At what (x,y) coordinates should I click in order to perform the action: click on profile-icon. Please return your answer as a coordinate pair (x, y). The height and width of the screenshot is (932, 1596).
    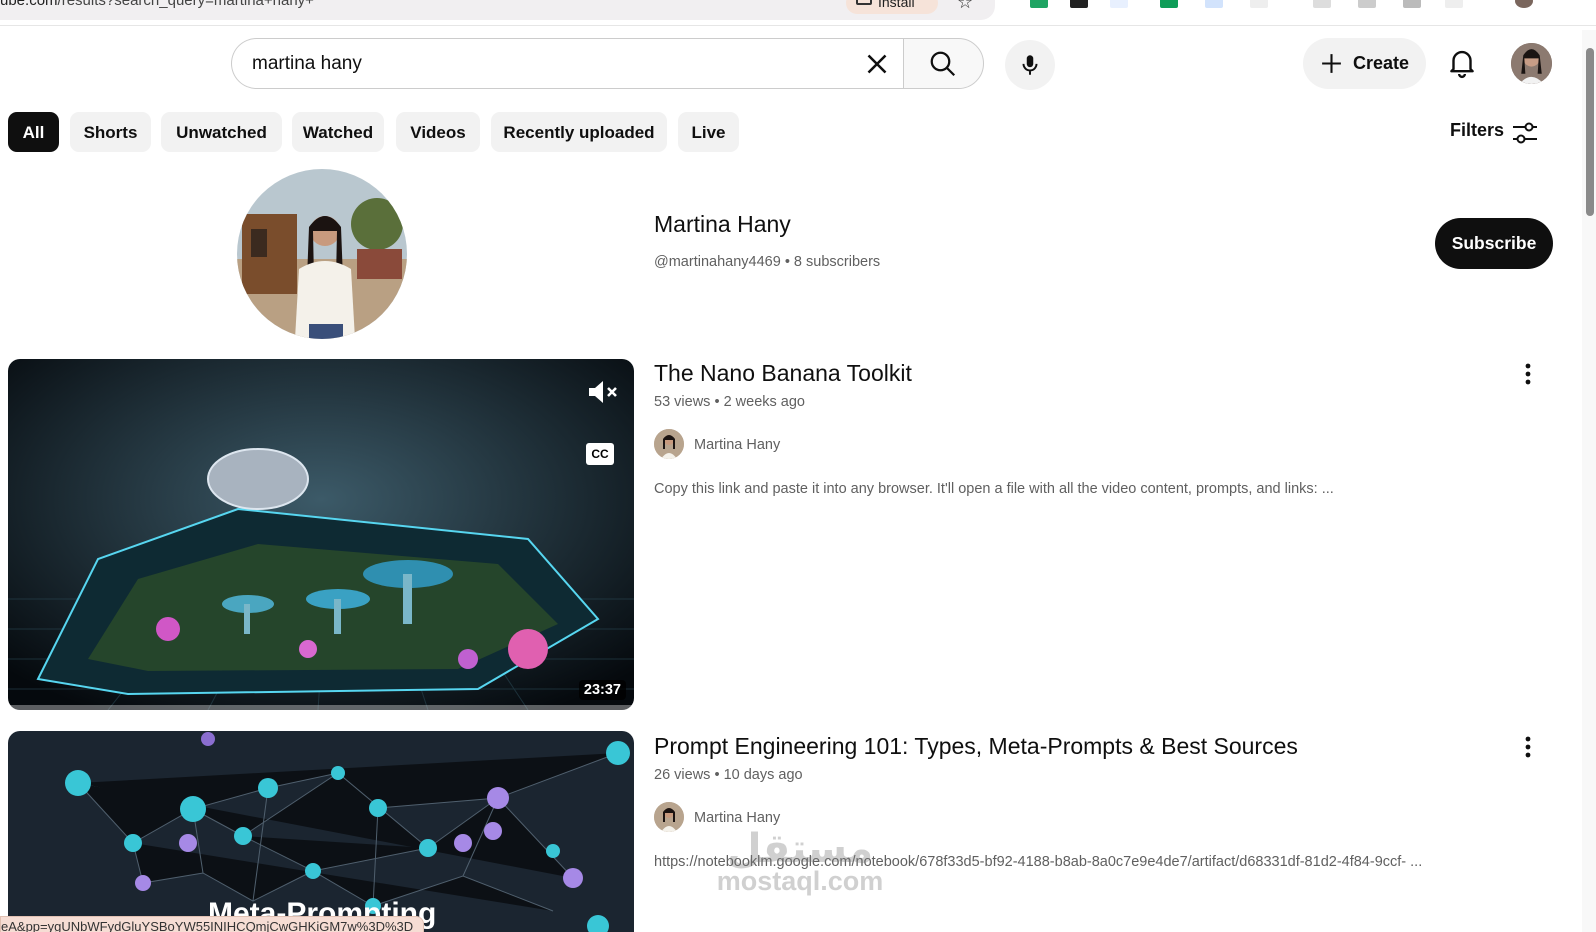
    Looking at the image, I should click on (1524, 4).